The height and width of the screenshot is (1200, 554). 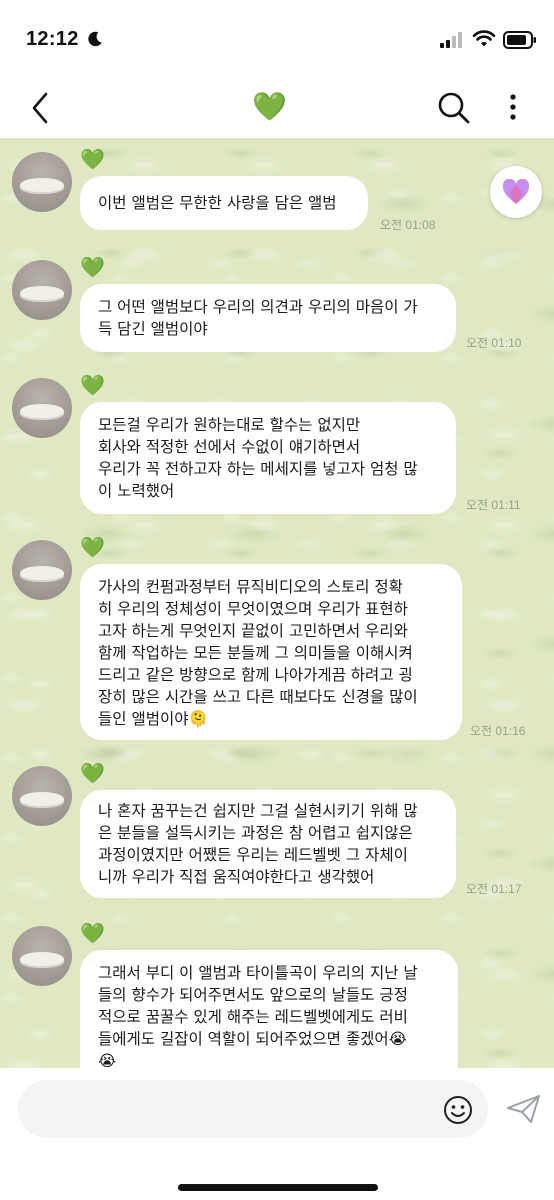 I want to click on message-line: 이번 앨범은 무한한 사랑을 담은 앨범, so click(x=217, y=203).